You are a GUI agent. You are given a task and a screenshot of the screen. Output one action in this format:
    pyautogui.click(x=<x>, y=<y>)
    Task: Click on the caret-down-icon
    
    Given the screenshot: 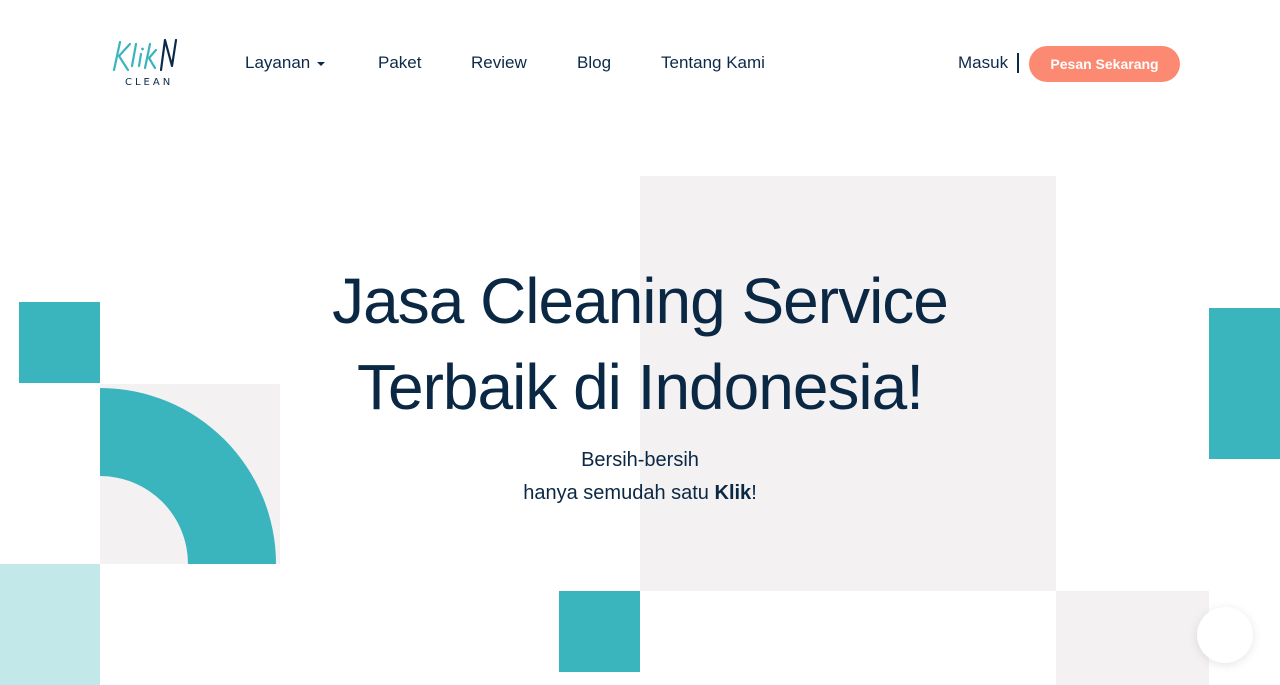 What is the action you would take?
    pyautogui.click(x=321, y=63)
    